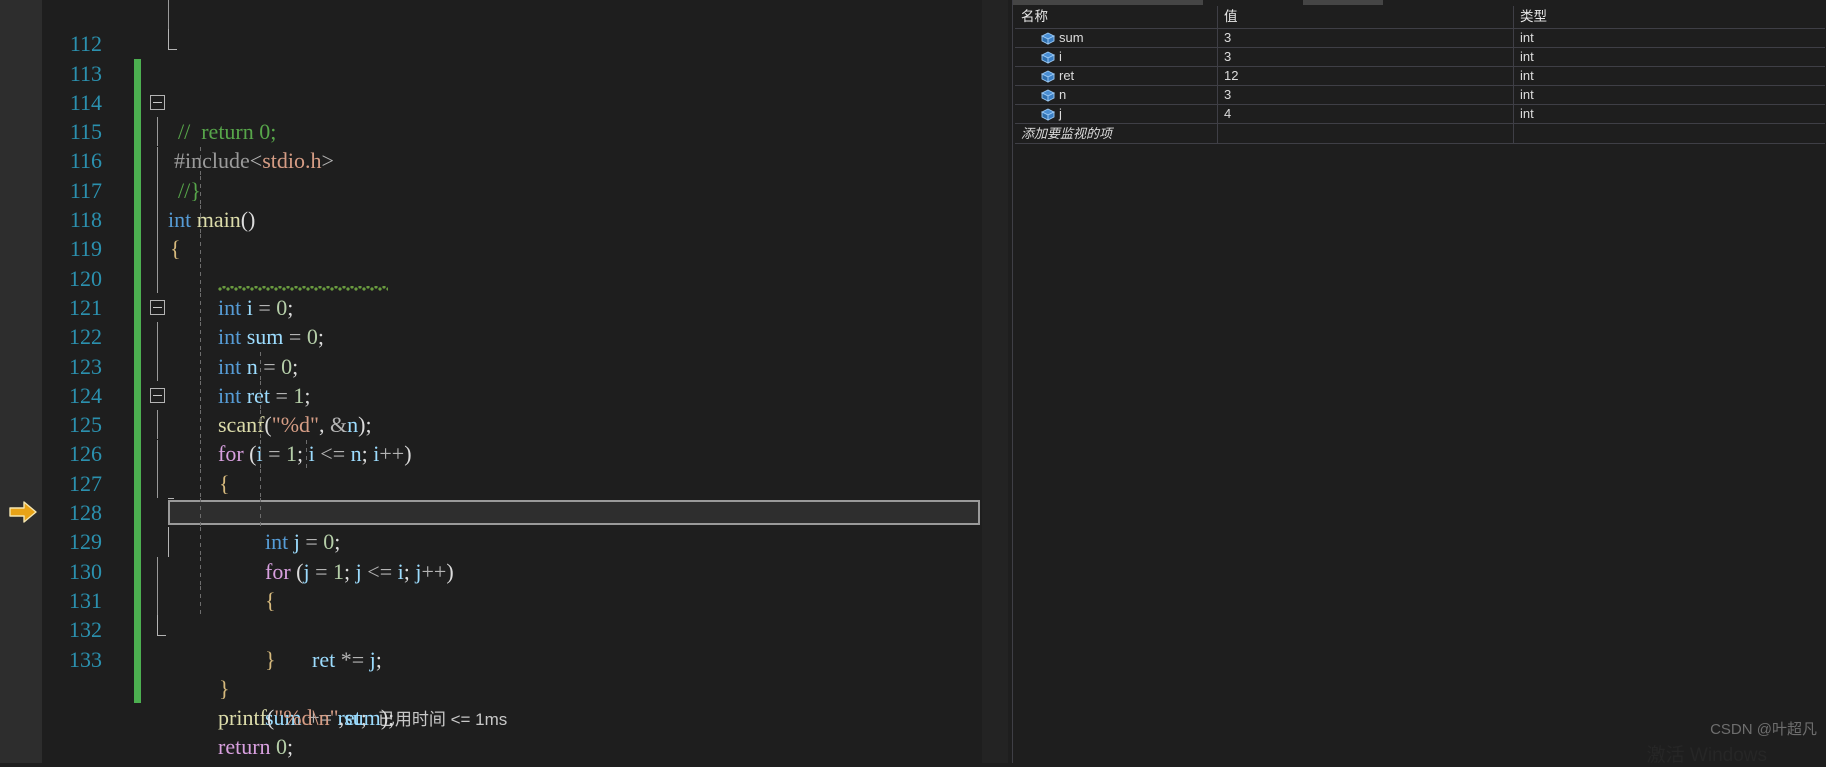 This screenshot has height=767, width=1826. What do you see at coordinates (1060, 56) in the screenshot?
I see `watch-variable-name: i` at bounding box center [1060, 56].